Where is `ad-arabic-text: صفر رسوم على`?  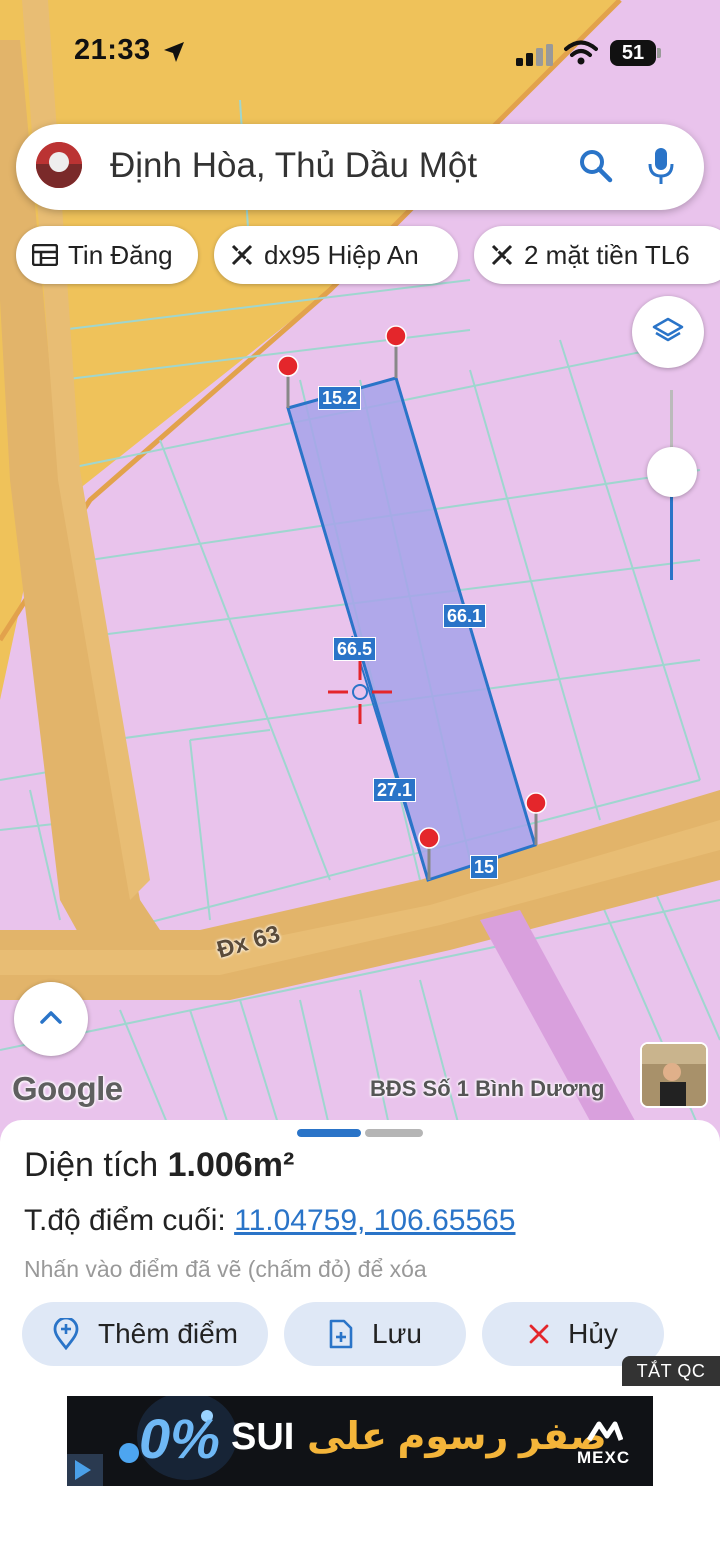
ad-arabic-text: صفر رسوم على is located at coordinates (457, 1437).